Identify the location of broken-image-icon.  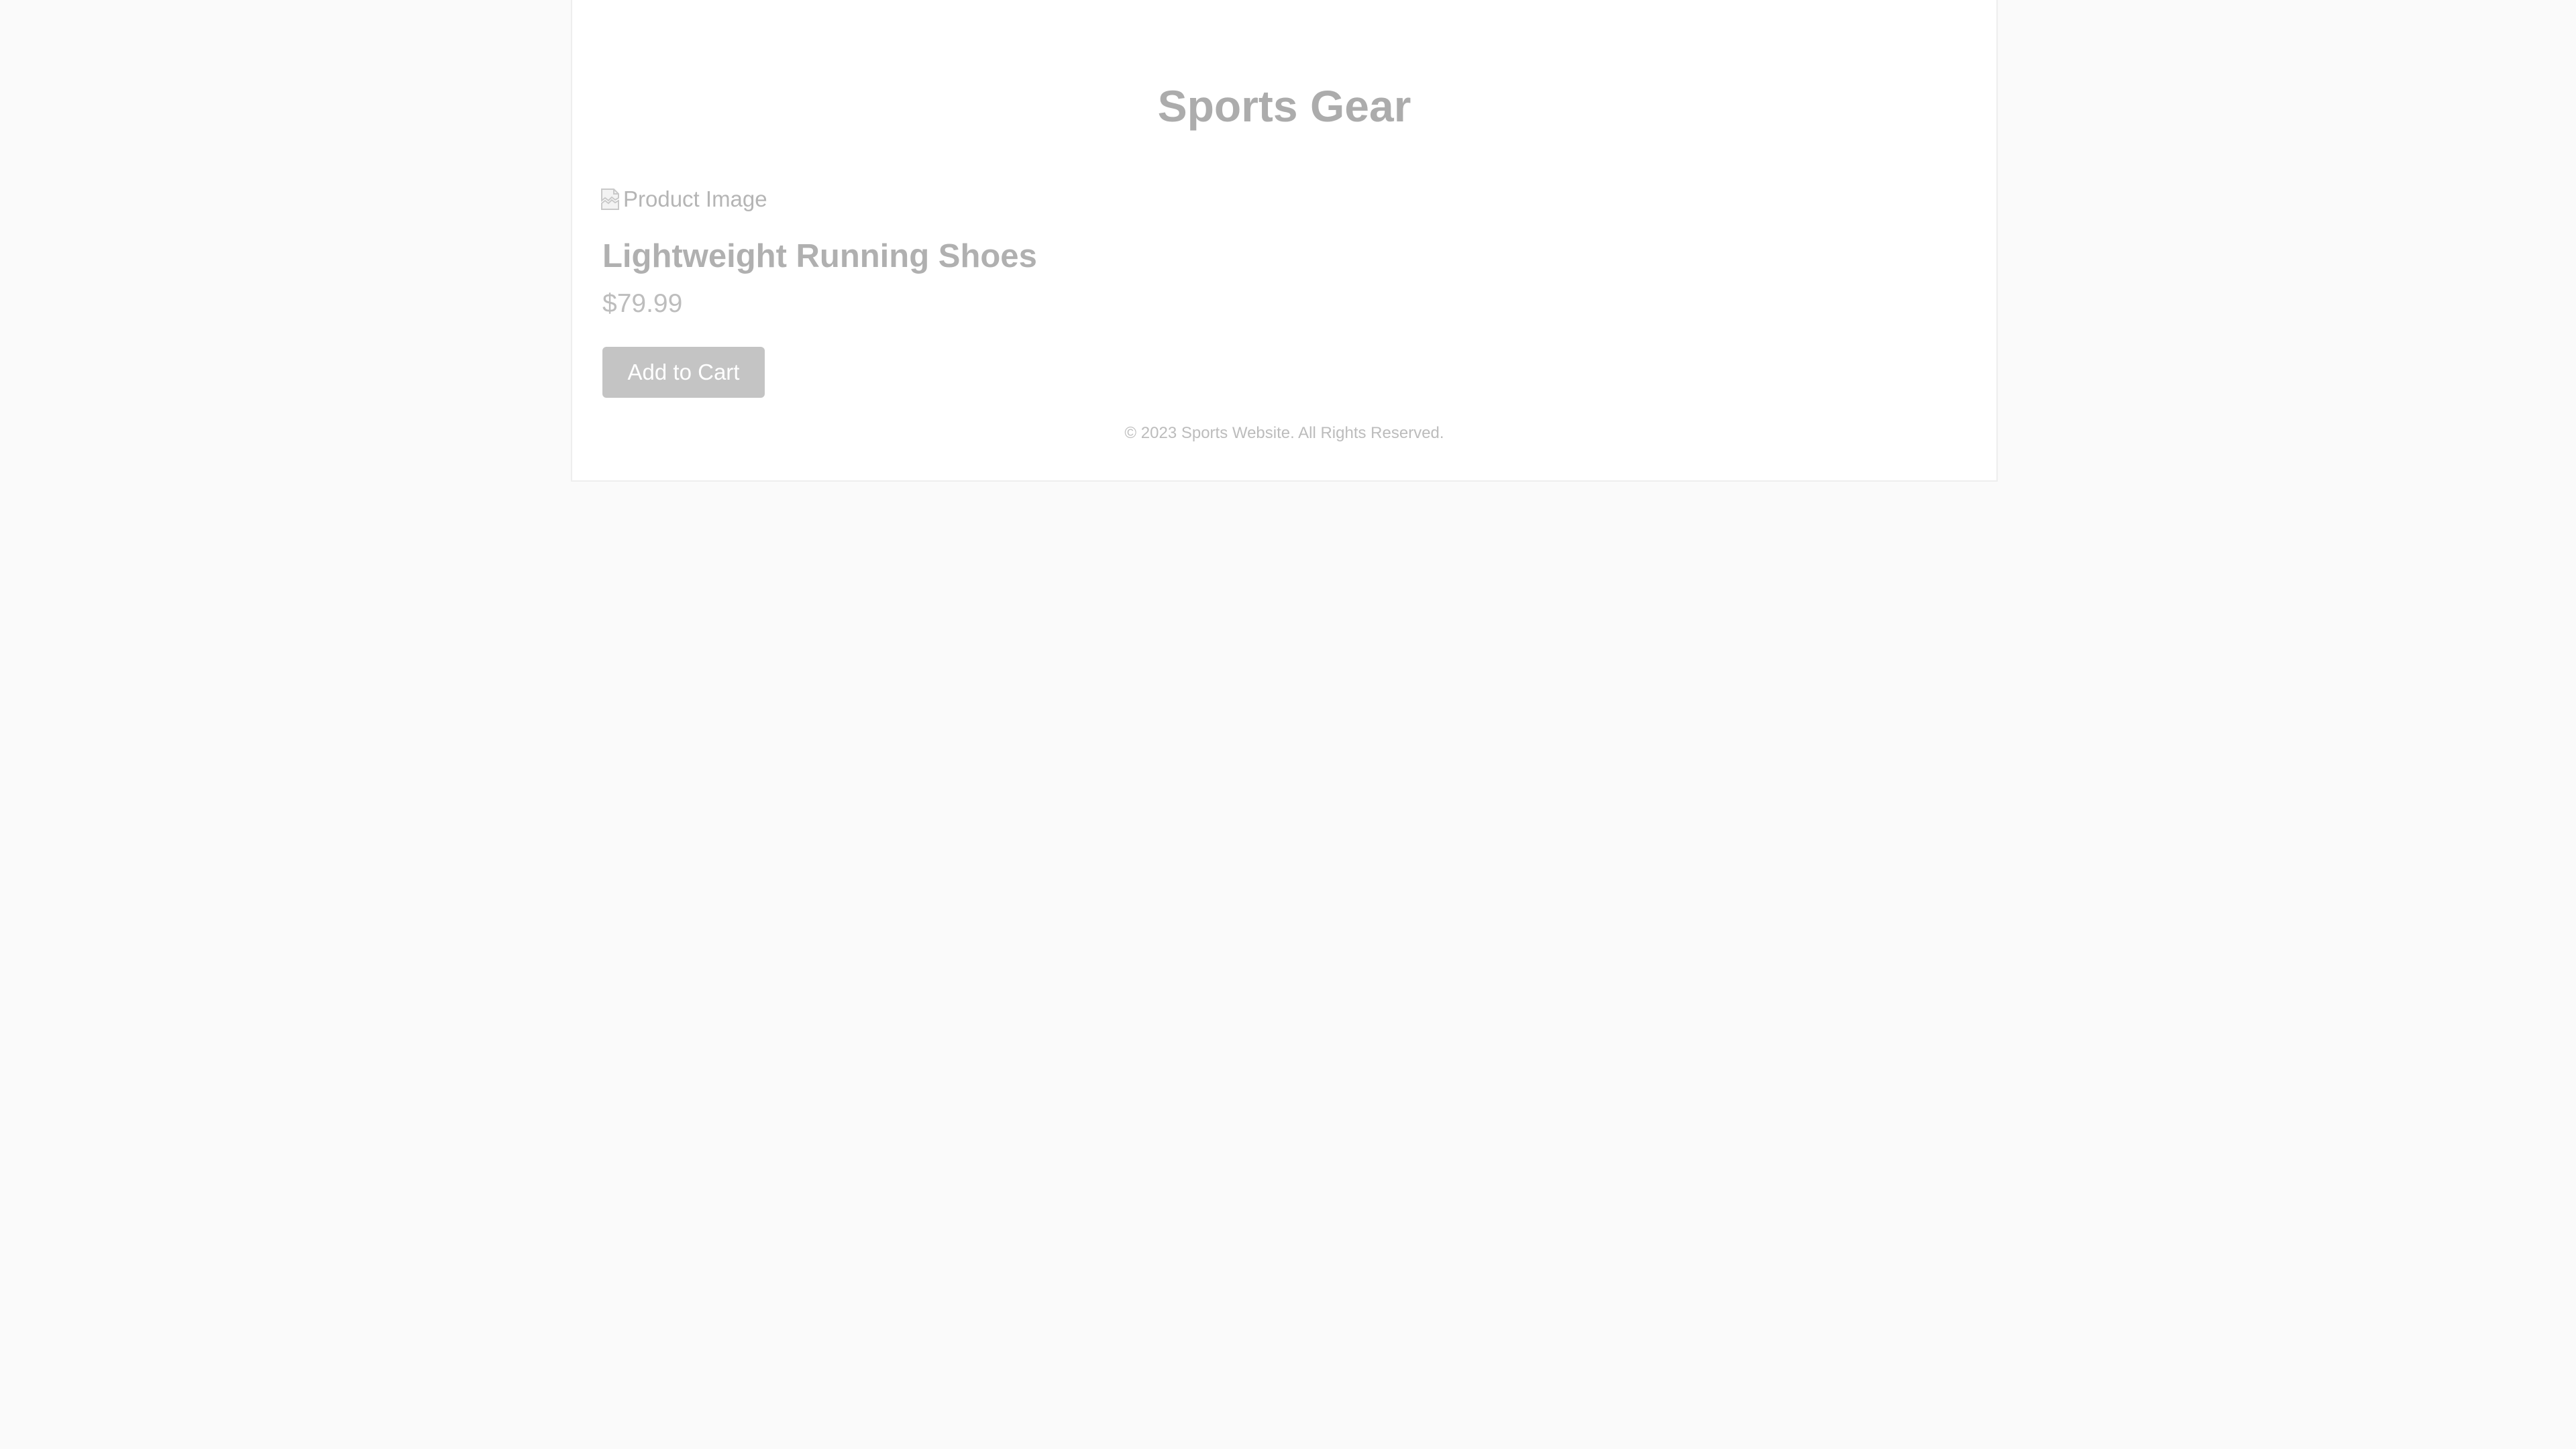
(610, 199).